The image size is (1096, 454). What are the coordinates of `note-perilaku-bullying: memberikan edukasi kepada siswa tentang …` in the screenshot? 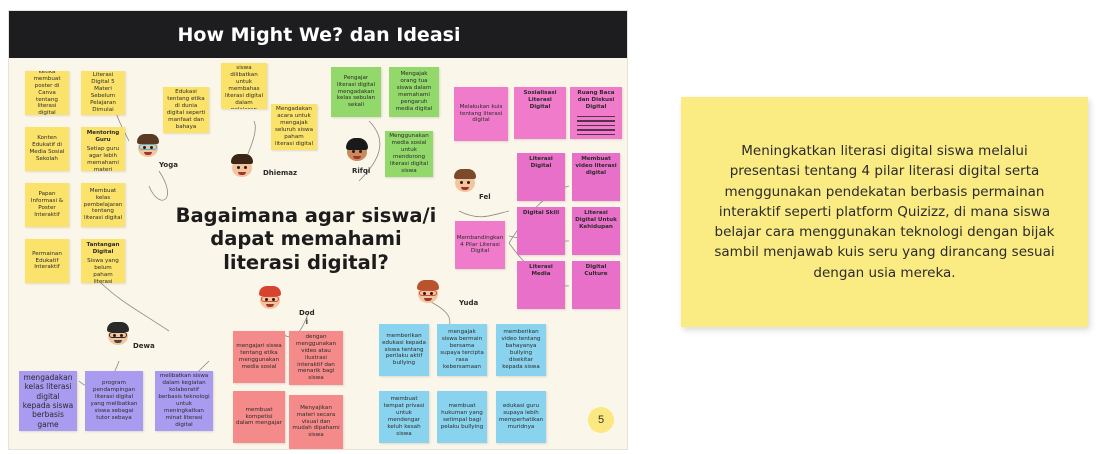 It's located at (404, 350).